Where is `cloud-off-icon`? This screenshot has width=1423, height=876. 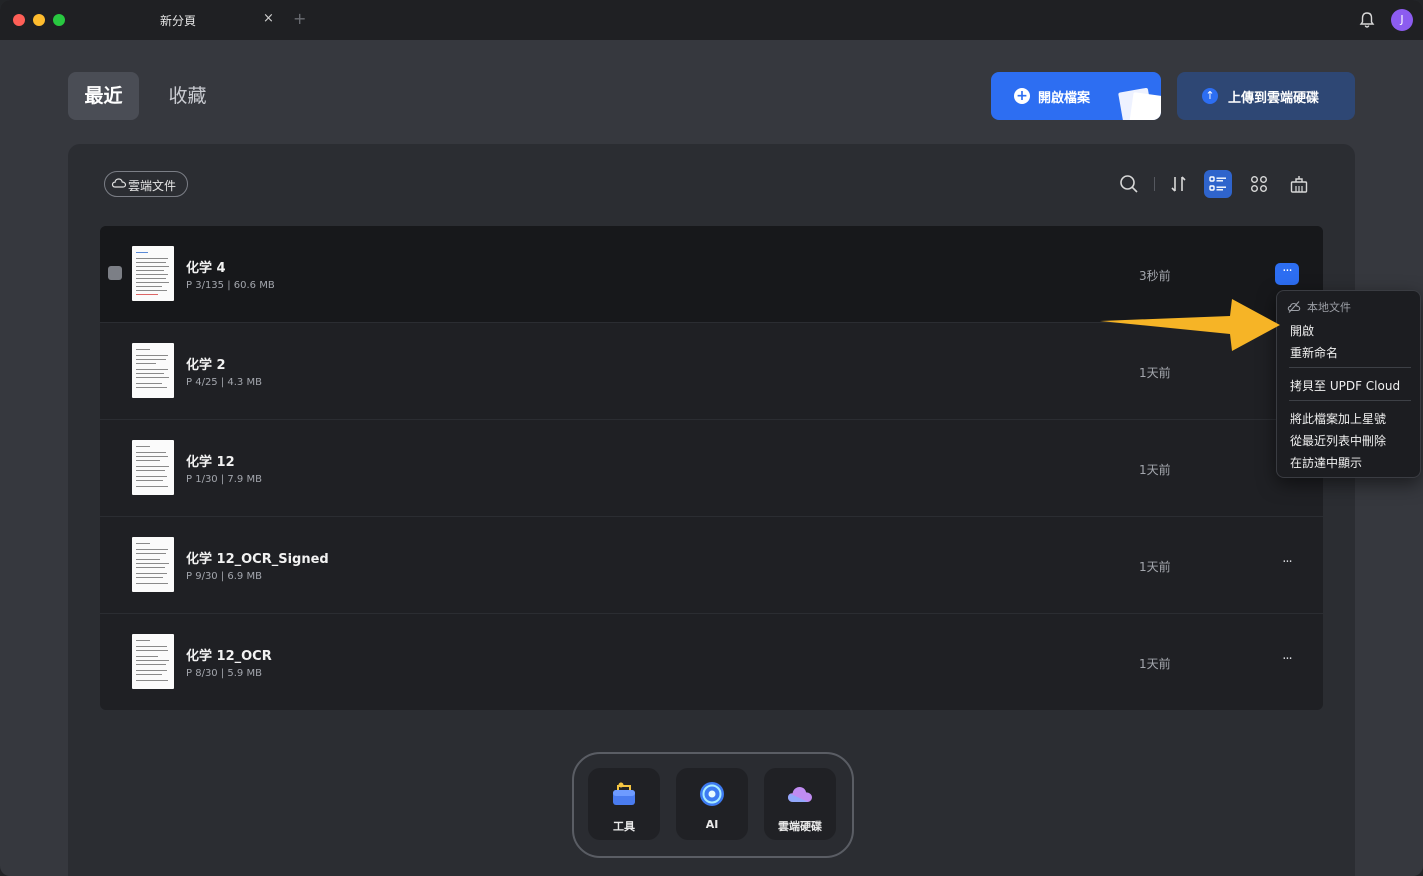 cloud-off-icon is located at coordinates (1294, 307).